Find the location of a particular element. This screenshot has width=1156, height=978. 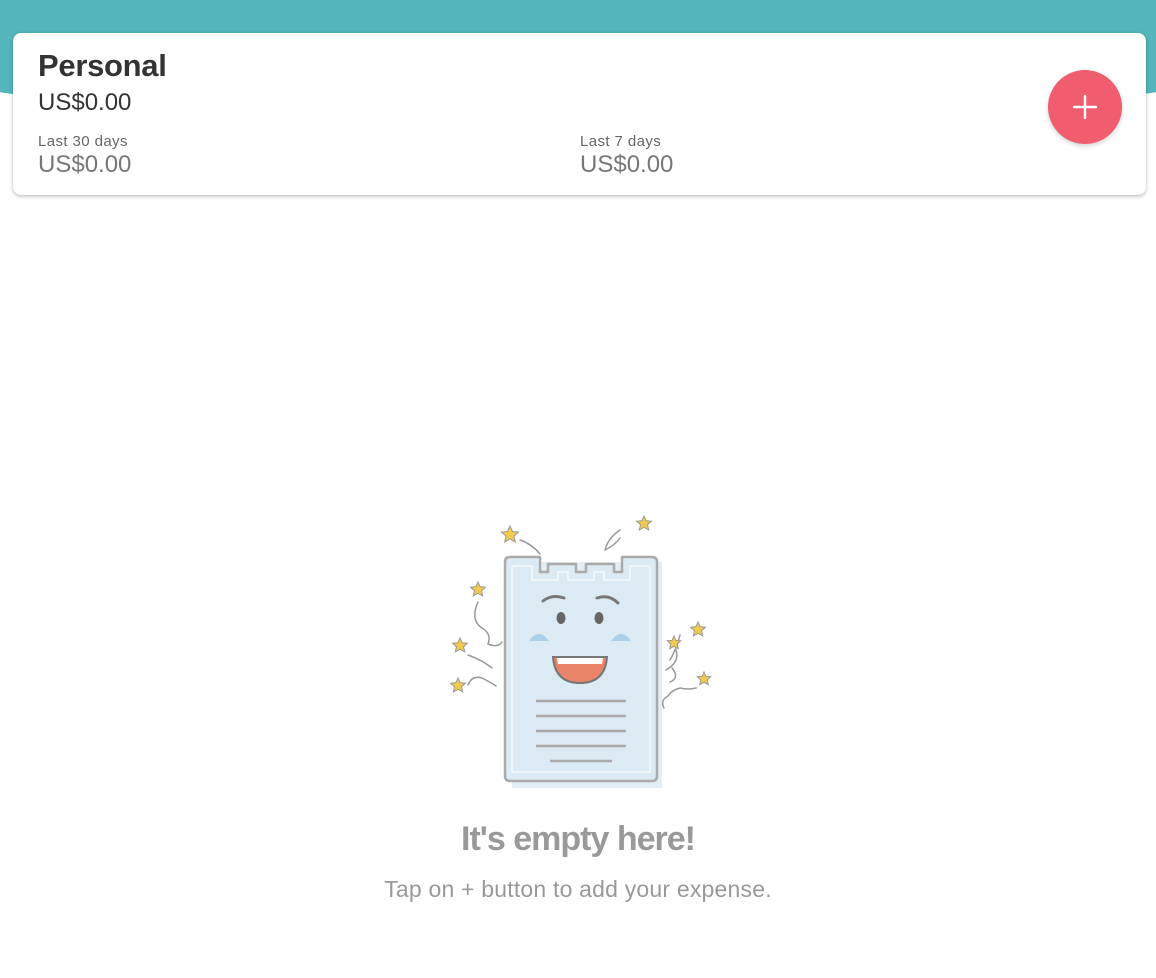

happy-receipt-illustration is located at coordinates (581, 651).